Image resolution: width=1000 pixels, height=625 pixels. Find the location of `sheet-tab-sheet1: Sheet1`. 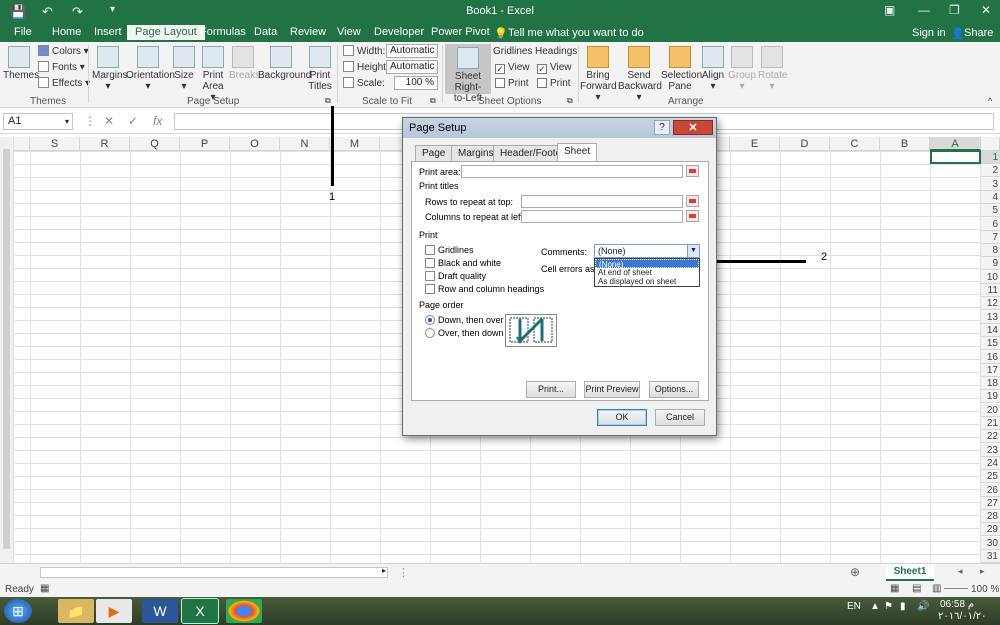

sheet-tab-sheet1: Sheet1 is located at coordinates (910, 572).